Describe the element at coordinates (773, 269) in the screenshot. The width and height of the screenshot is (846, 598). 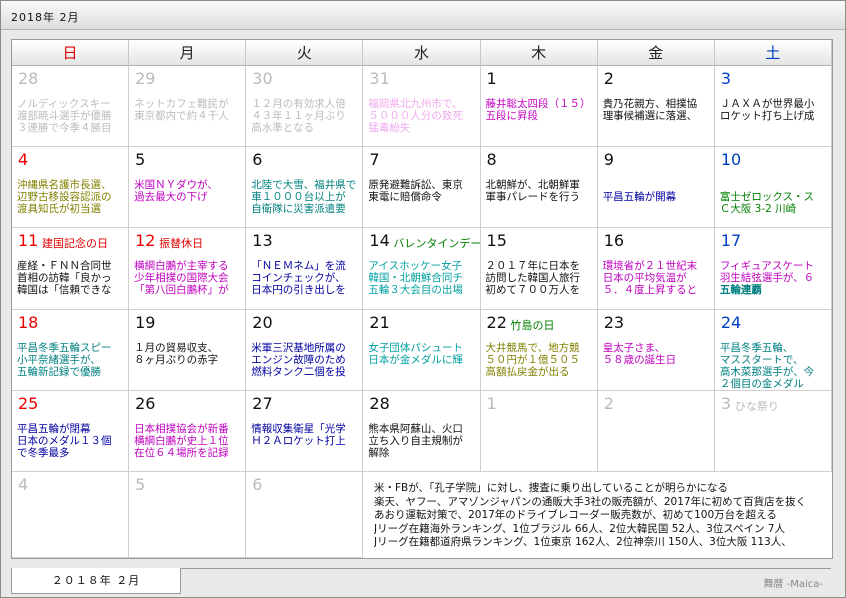
I see `day-cell: 17 フィギュアスケート 羽生結弦選手が、６ 五輪連覇` at that location.